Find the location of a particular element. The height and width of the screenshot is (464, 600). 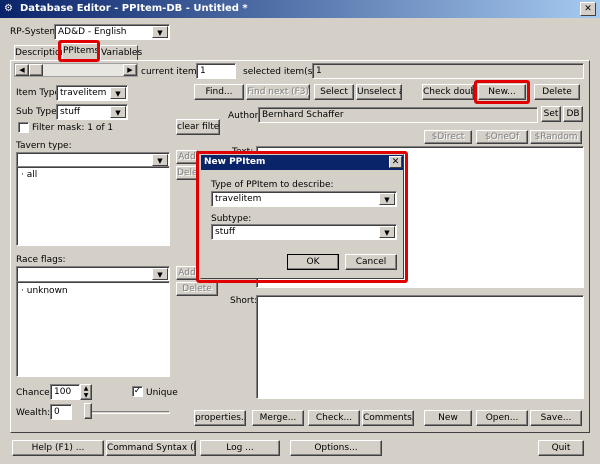

author-label: Author: is located at coordinates (245, 116).